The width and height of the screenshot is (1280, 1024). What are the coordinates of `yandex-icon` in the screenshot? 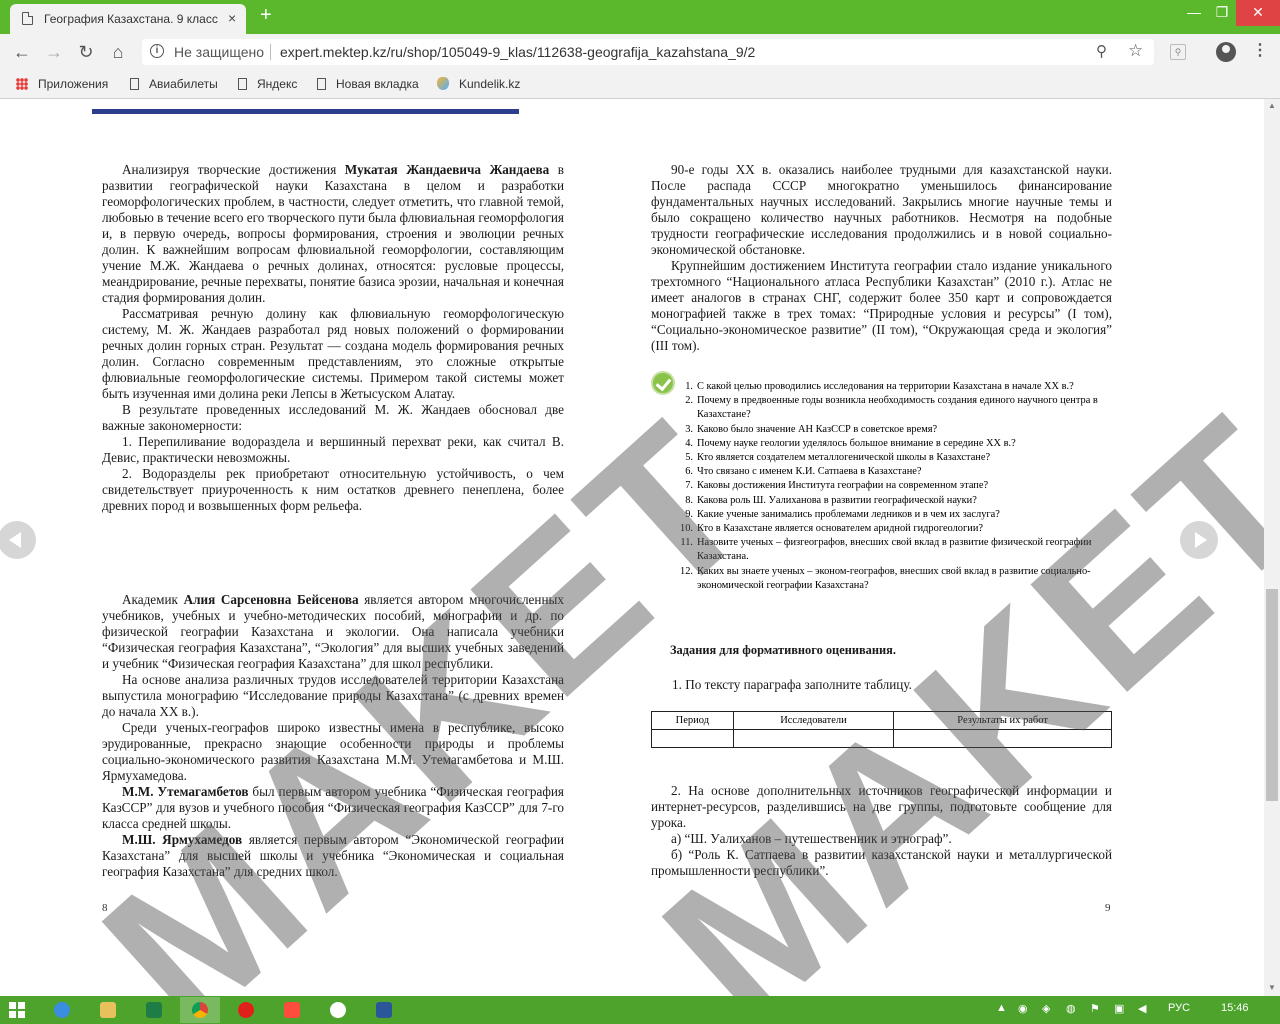 It's located at (292, 1010).